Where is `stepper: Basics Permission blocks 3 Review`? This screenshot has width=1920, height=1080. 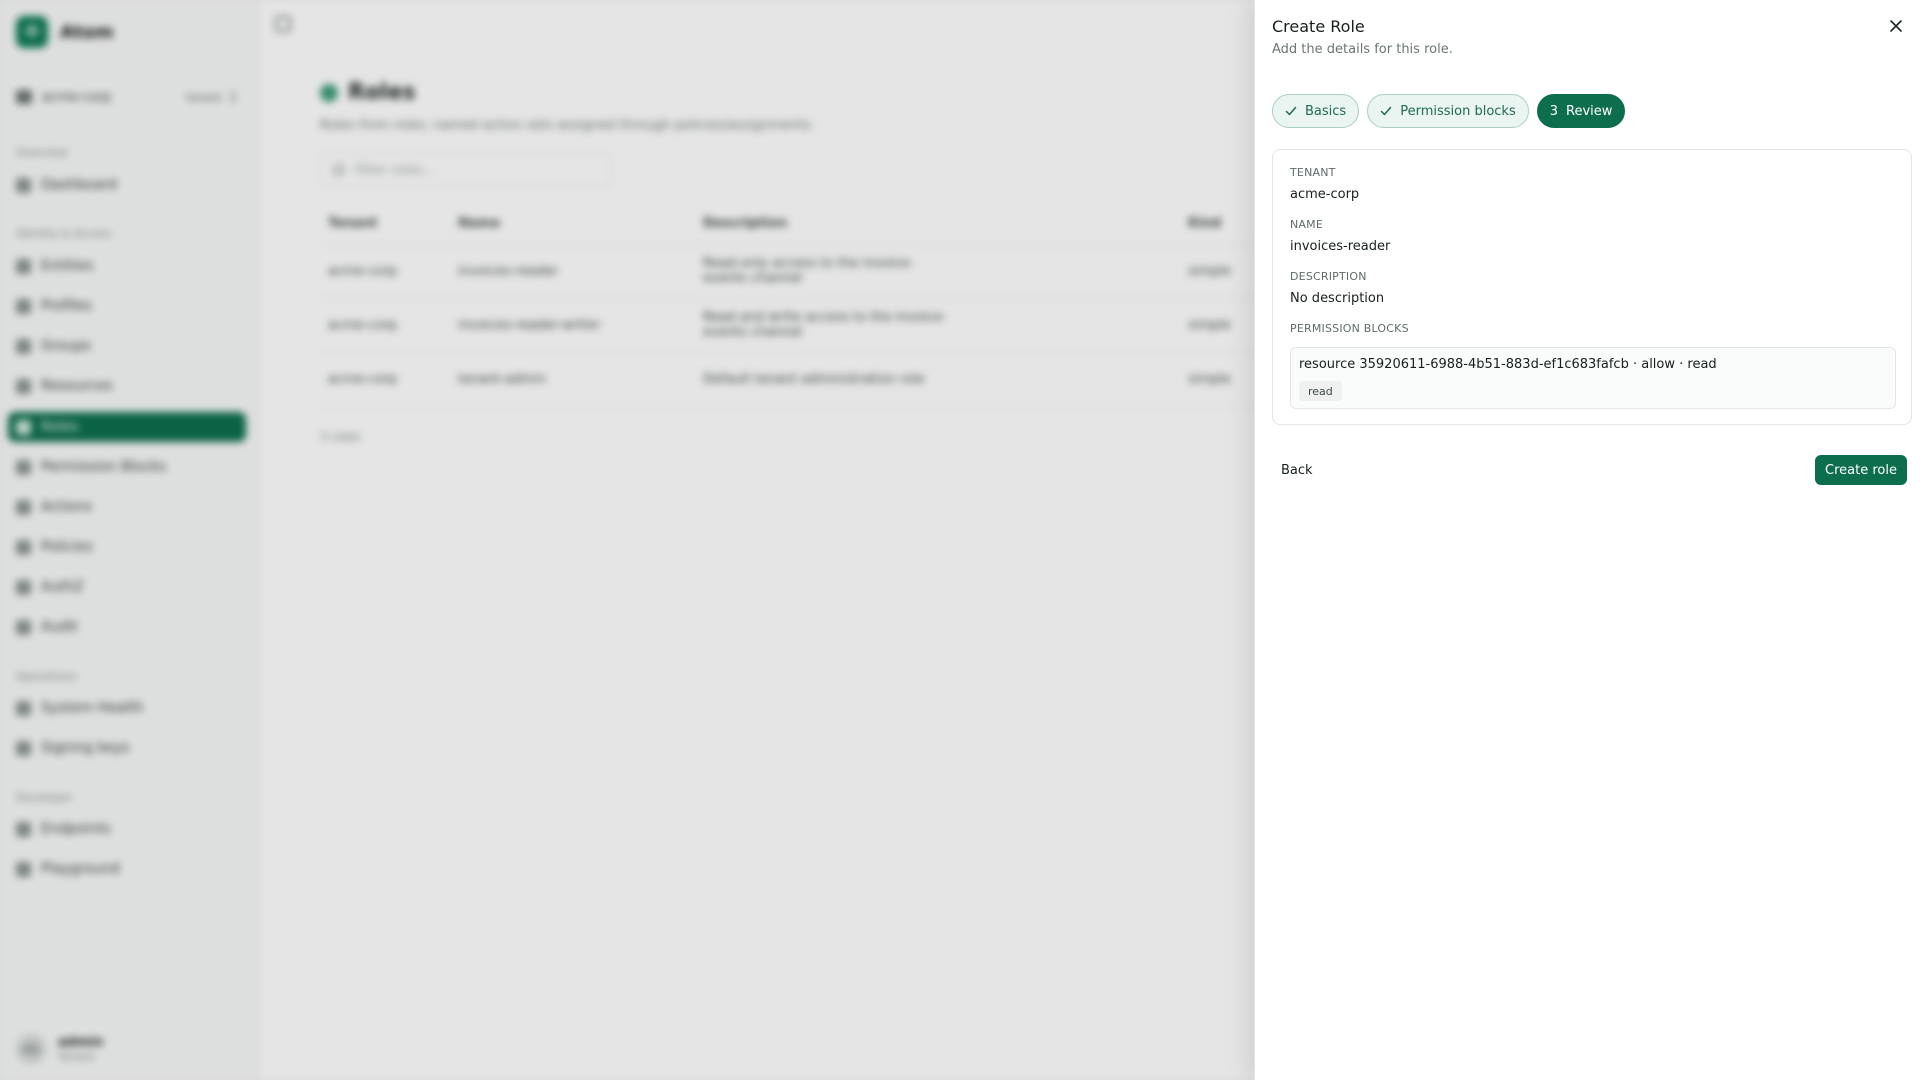 stepper: Basics Permission blocks 3 Review is located at coordinates (1449, 111).